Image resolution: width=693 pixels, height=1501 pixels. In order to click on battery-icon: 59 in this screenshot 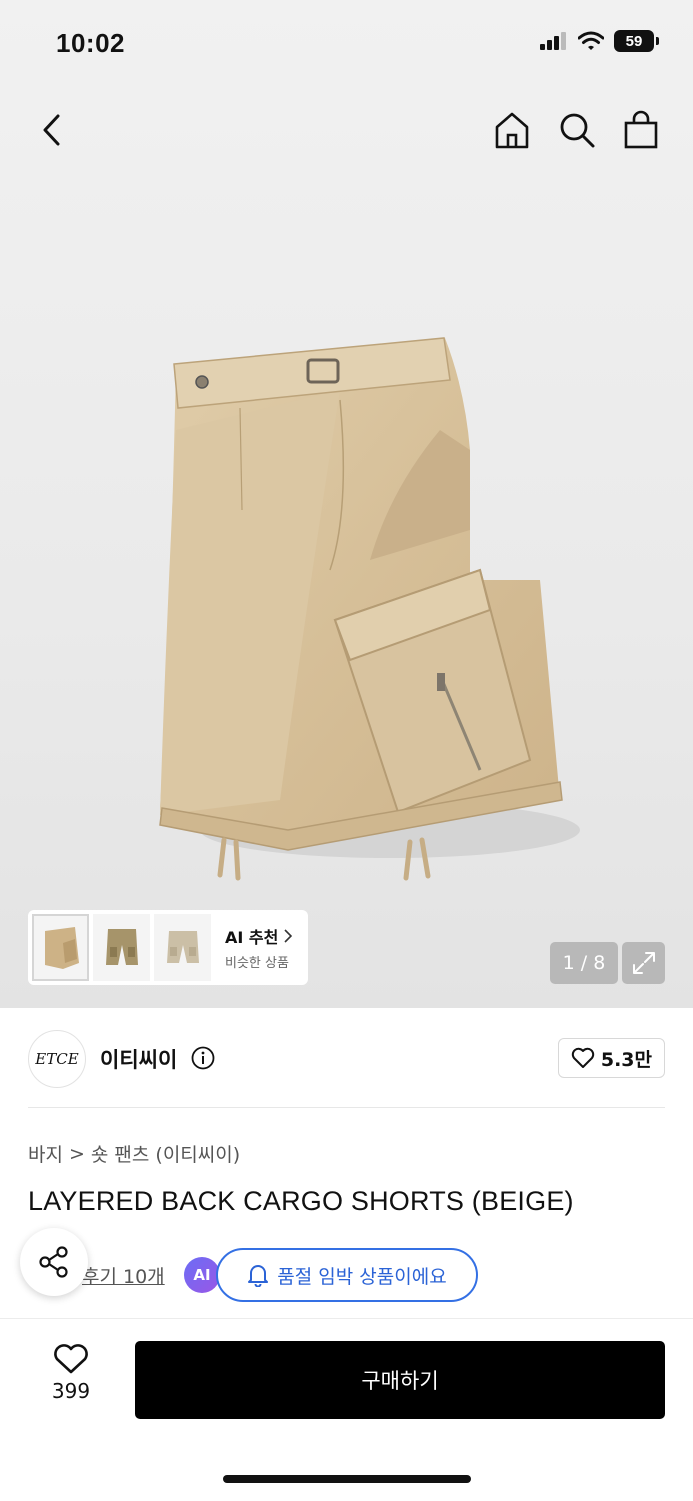, I will do `click(634, 41)`.